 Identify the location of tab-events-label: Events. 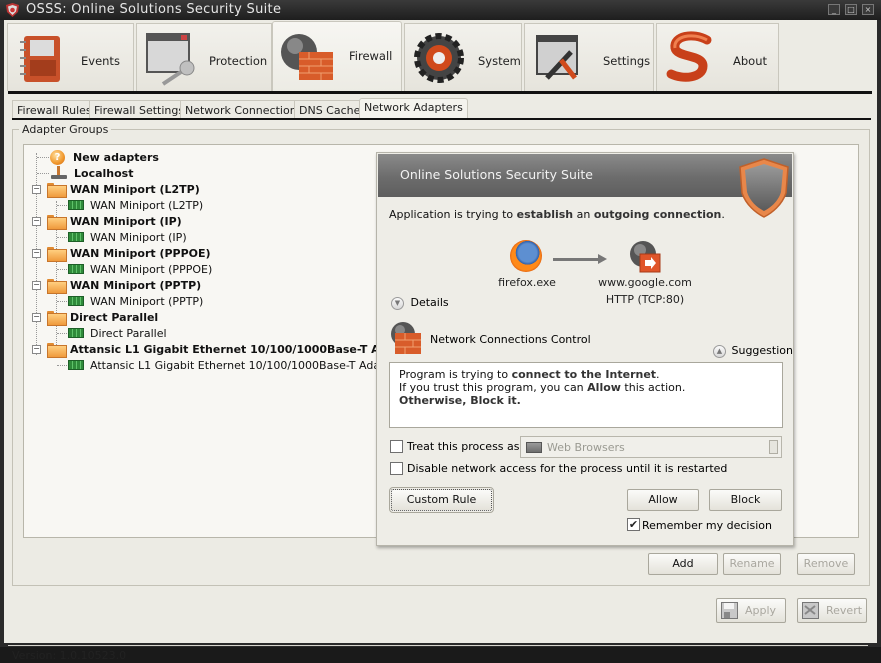
(100, 61).